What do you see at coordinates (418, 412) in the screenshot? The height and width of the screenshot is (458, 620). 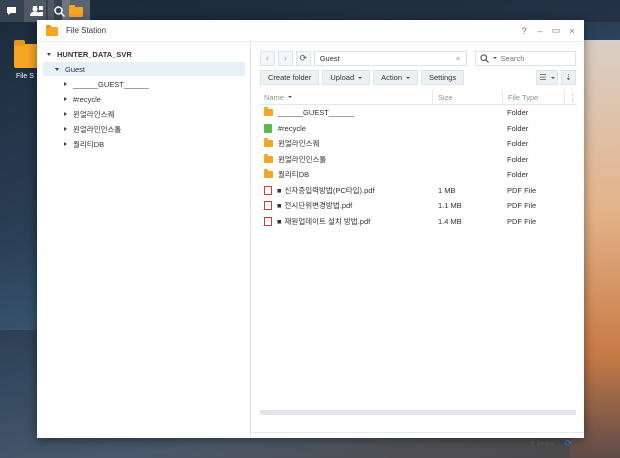 I see `horizontal-scrollbar` at bounding box center [418, 412].